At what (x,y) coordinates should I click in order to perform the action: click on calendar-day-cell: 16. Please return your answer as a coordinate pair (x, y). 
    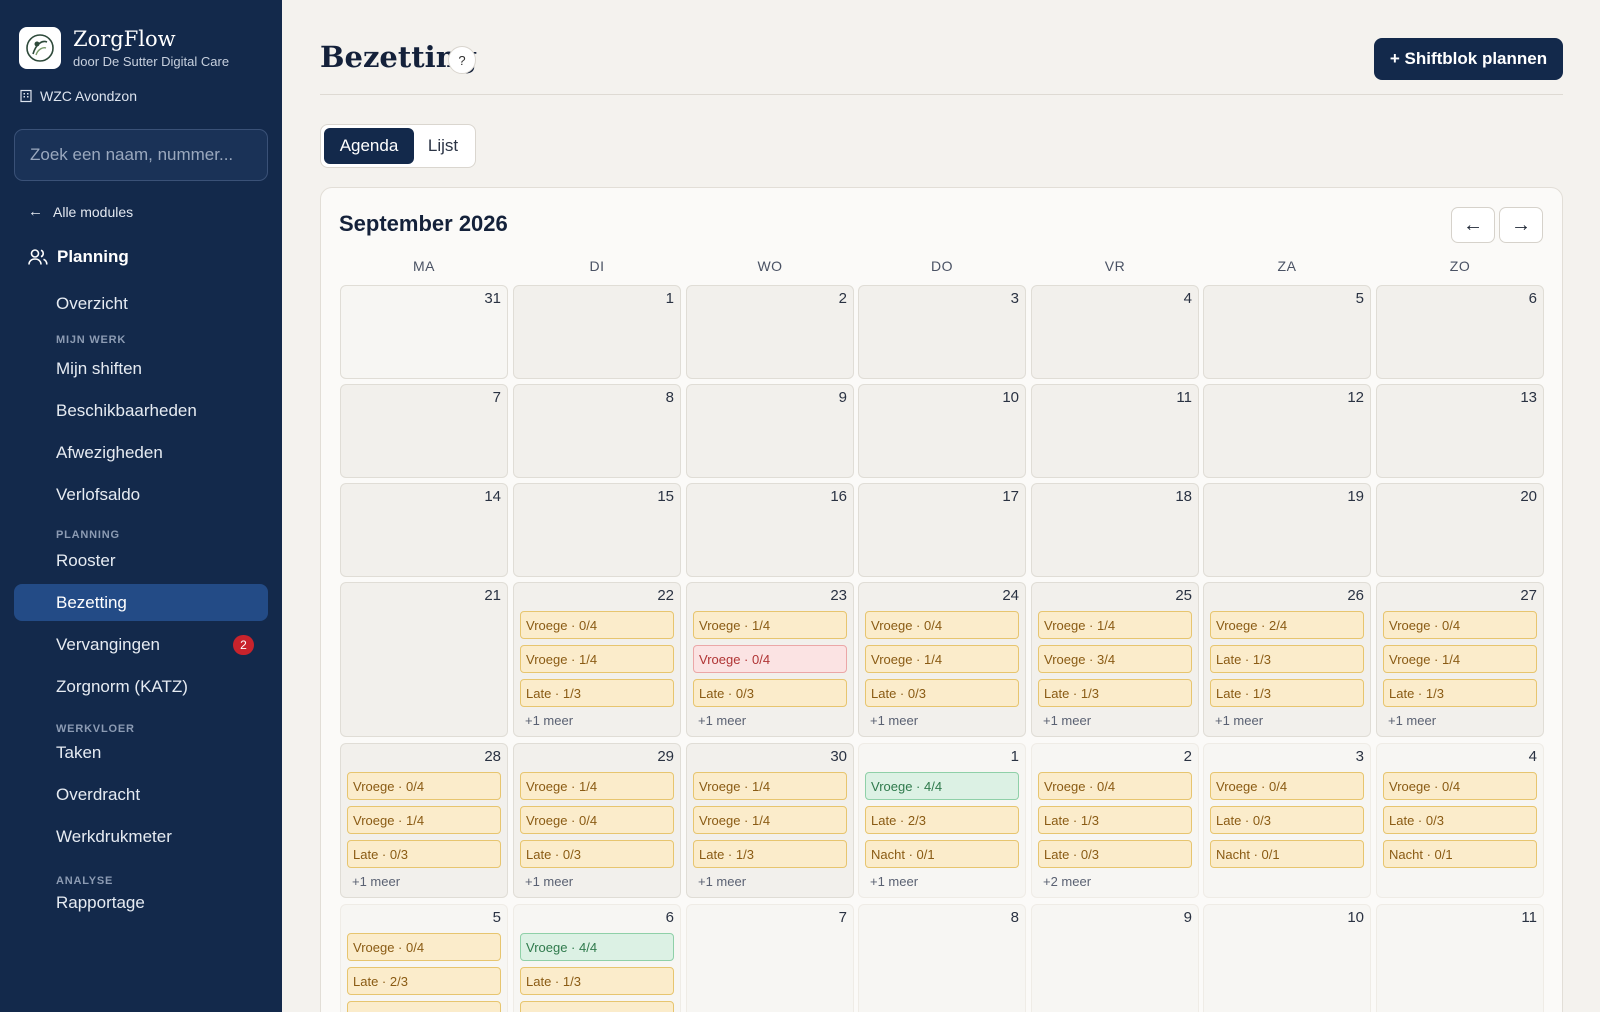
    Looking at the image, I should click on (770, 530).